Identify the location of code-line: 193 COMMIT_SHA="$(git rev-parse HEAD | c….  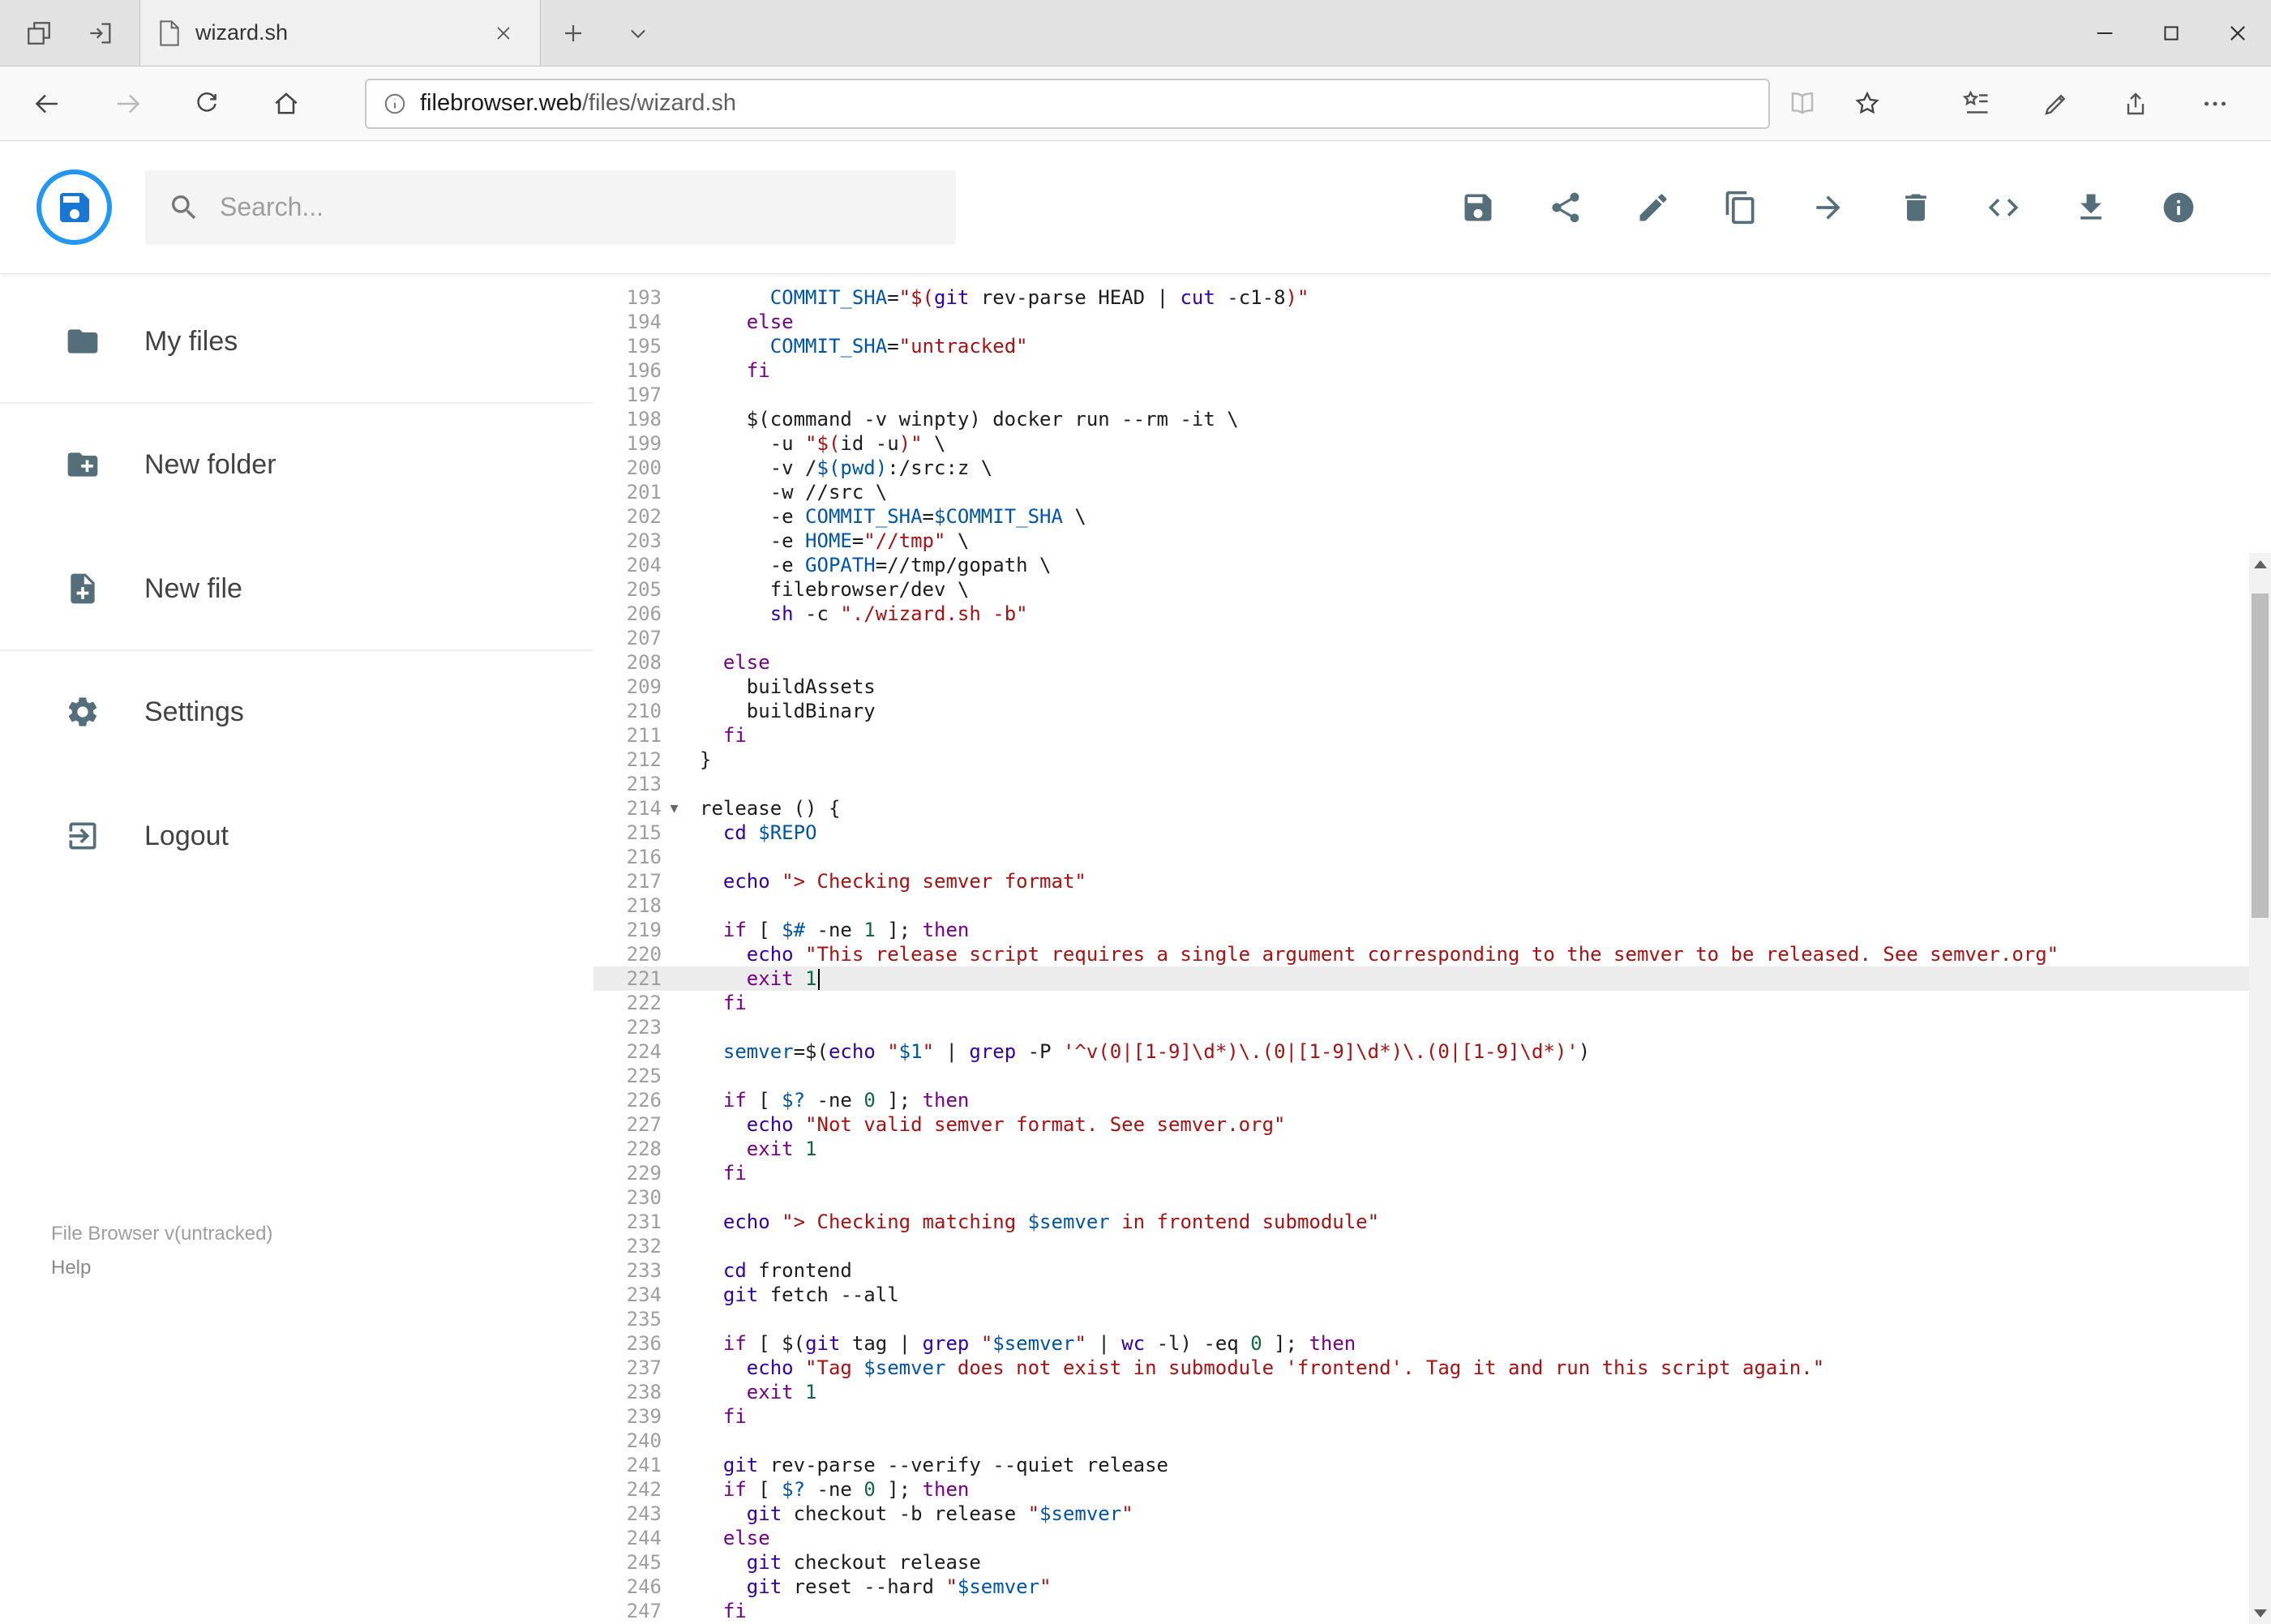
(1432, 298).